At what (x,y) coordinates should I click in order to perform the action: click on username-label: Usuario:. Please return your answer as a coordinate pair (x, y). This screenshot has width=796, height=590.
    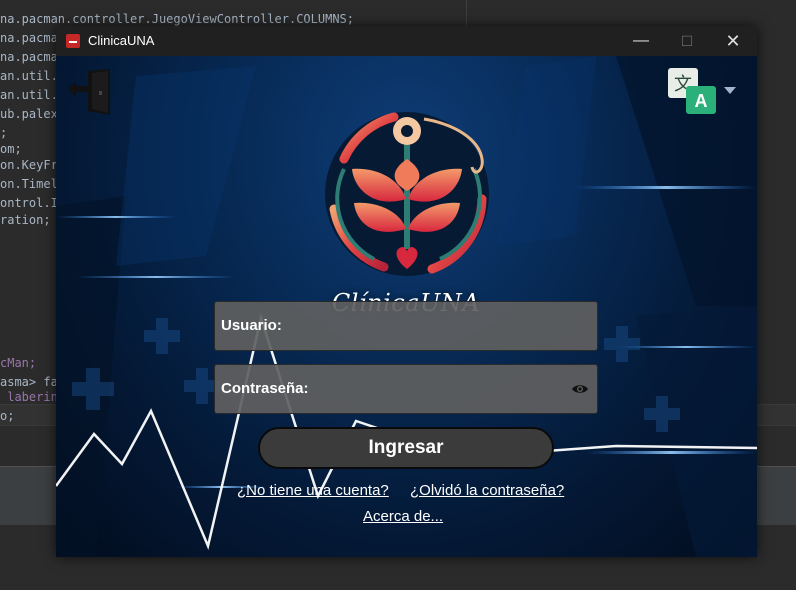
    Looking at the image, I should click on (251, 325).